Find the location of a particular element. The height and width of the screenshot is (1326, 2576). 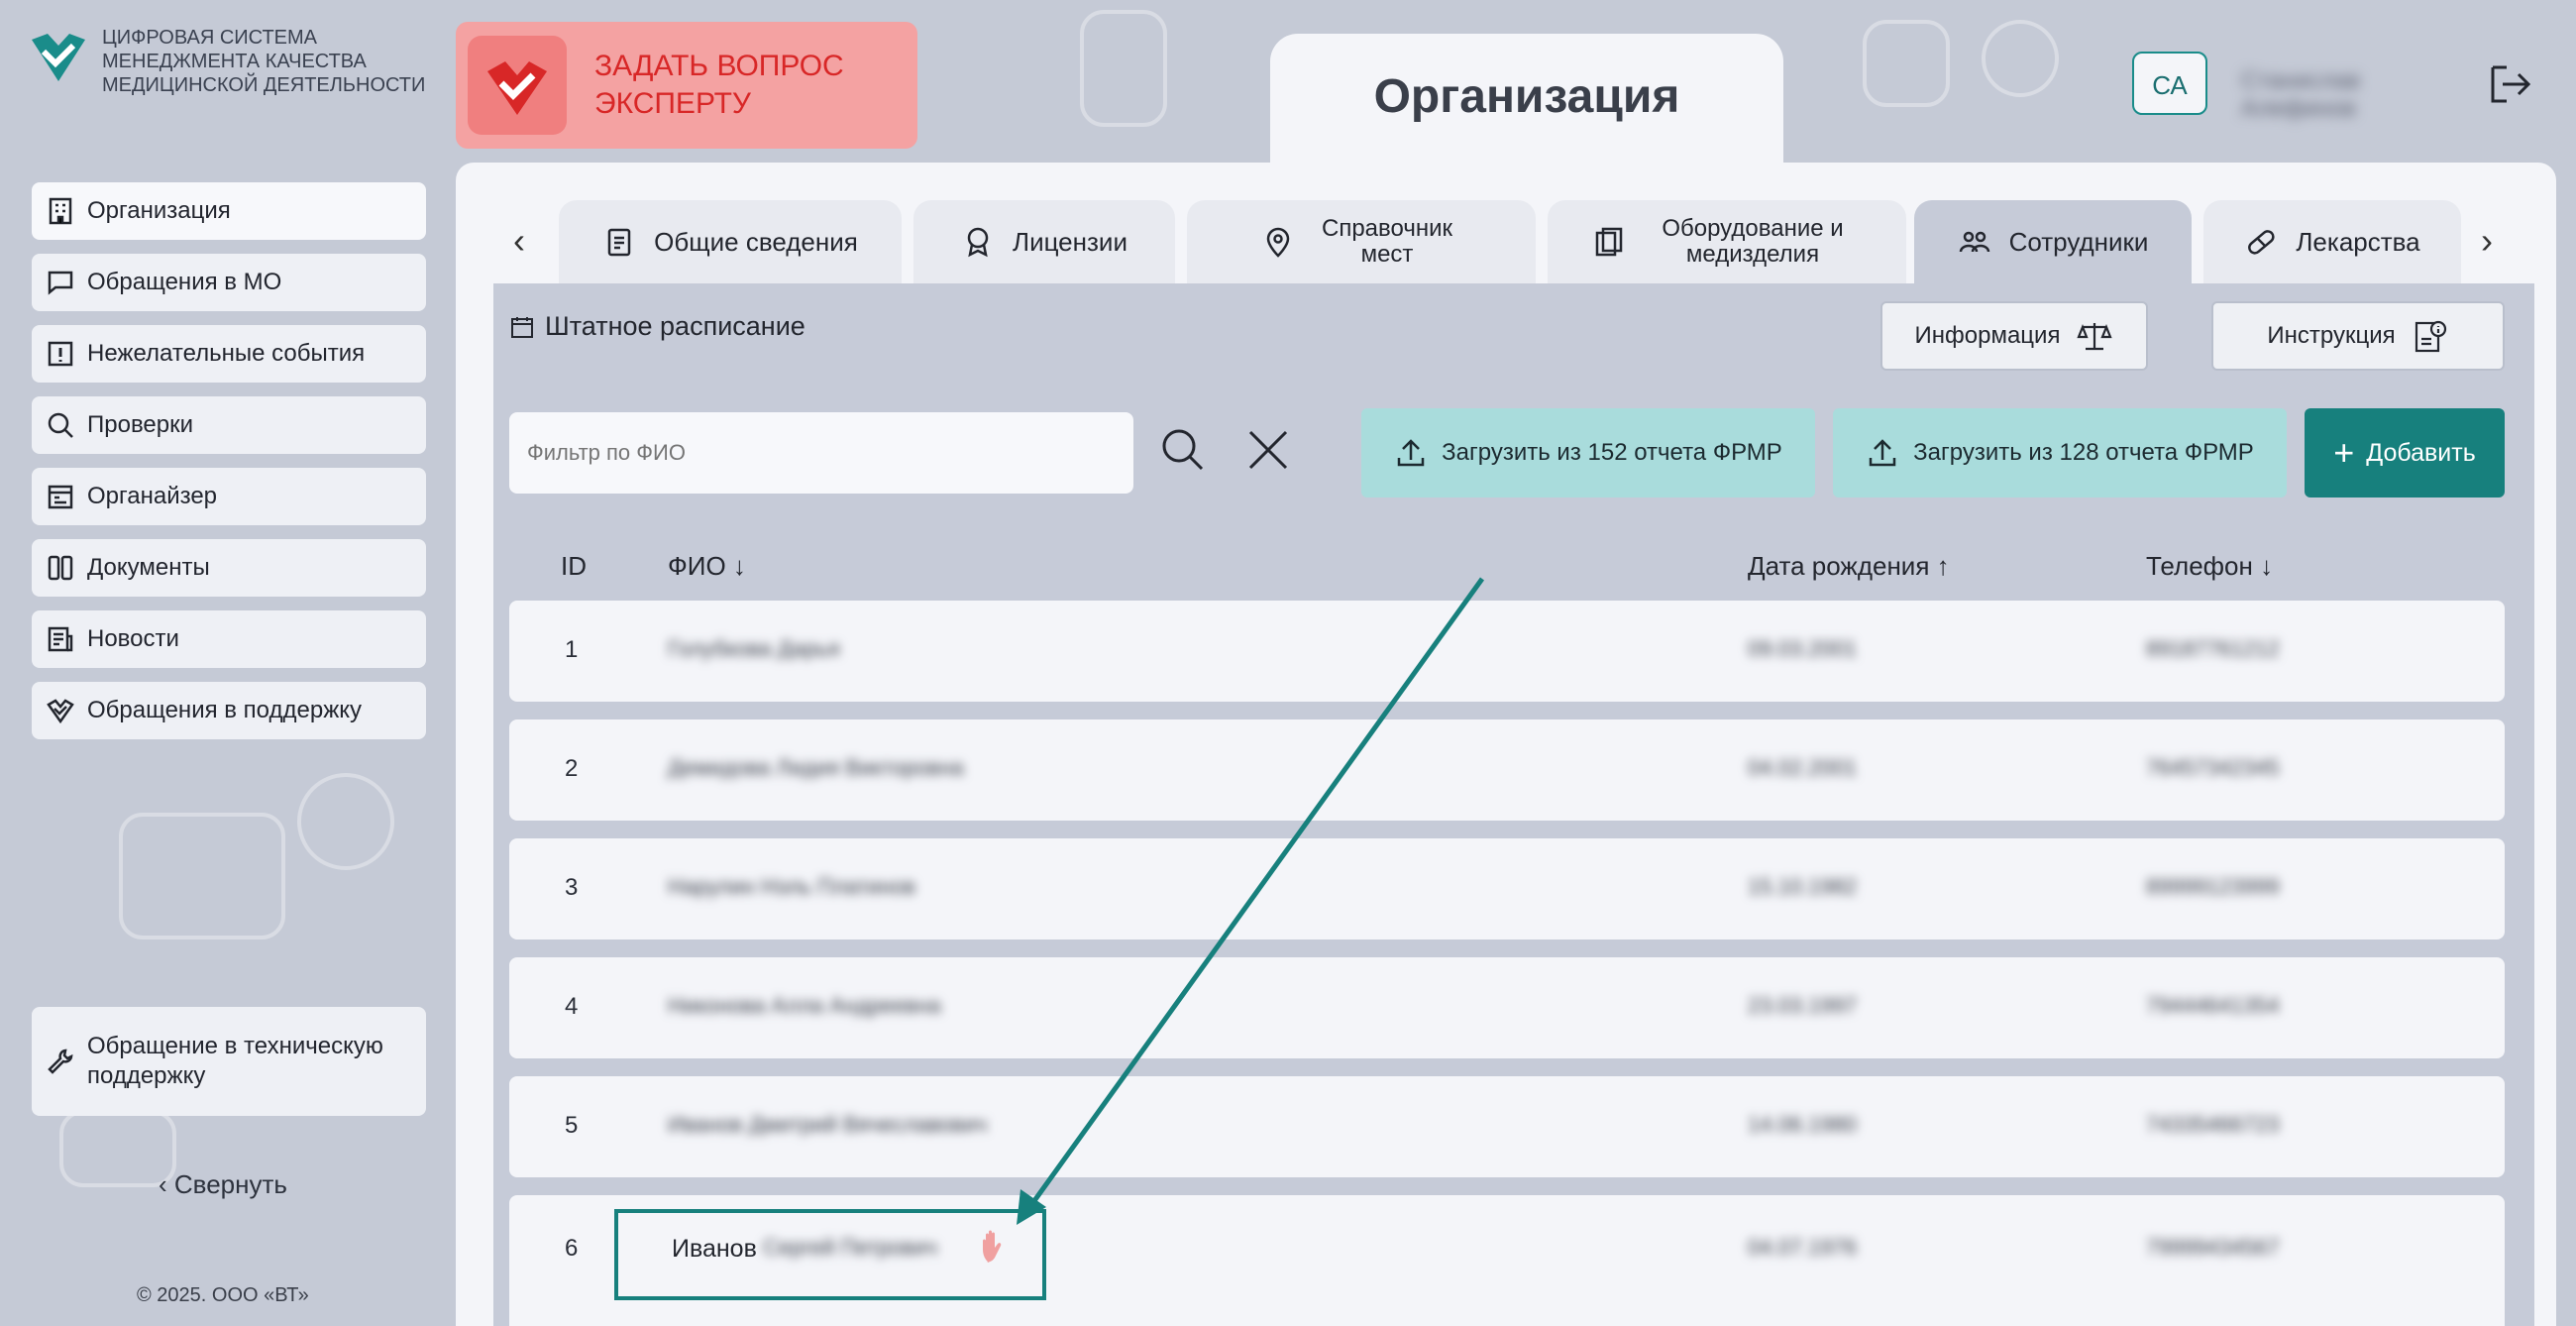

sidebar-item-news: Новости is located at coordinates (229, 639).